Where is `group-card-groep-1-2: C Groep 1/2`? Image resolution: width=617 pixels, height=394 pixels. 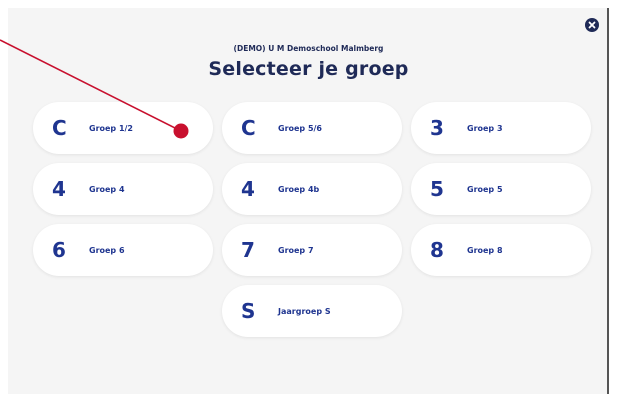 group-card-groep-1-2: C Groep 1/2 is located at coordinates (123, 128).